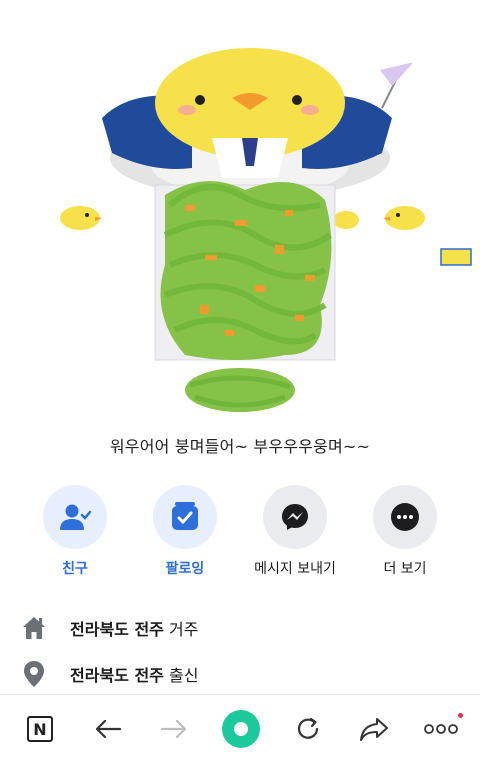 The width and height of the screenshot is (480, 763). I want to click on following-check-icon, so click(185, 517).